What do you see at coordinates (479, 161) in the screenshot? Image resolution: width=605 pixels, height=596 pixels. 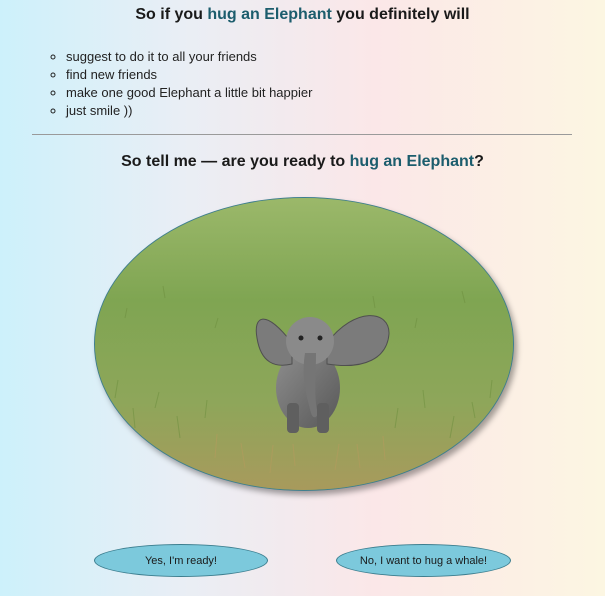 I see `heading-2-after: ?` at bounding box center [479, 161].